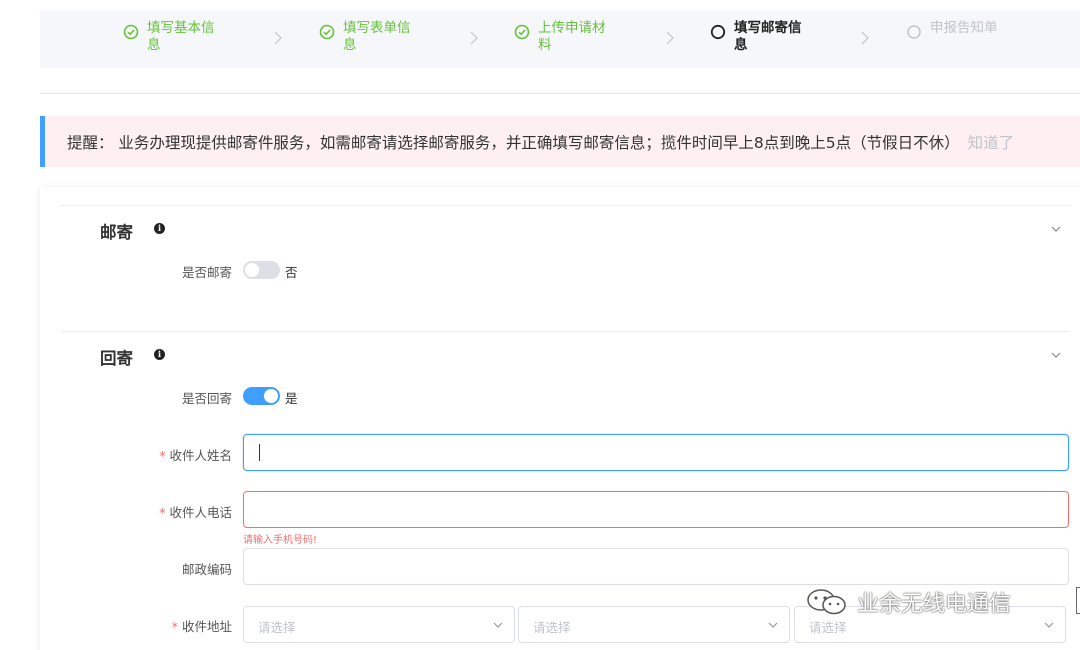 This screenshot has height=650, width=1080. What do you see at coordinates (656, 452) in the screenshot?
I see `recipient-name-input` at bounding box center [656, 452].